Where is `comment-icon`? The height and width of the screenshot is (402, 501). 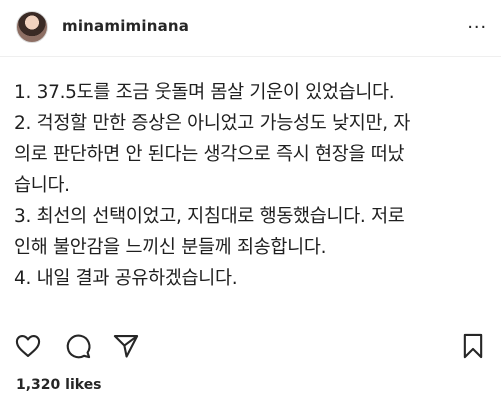
comment-icon is located at coordinates (78, 348).